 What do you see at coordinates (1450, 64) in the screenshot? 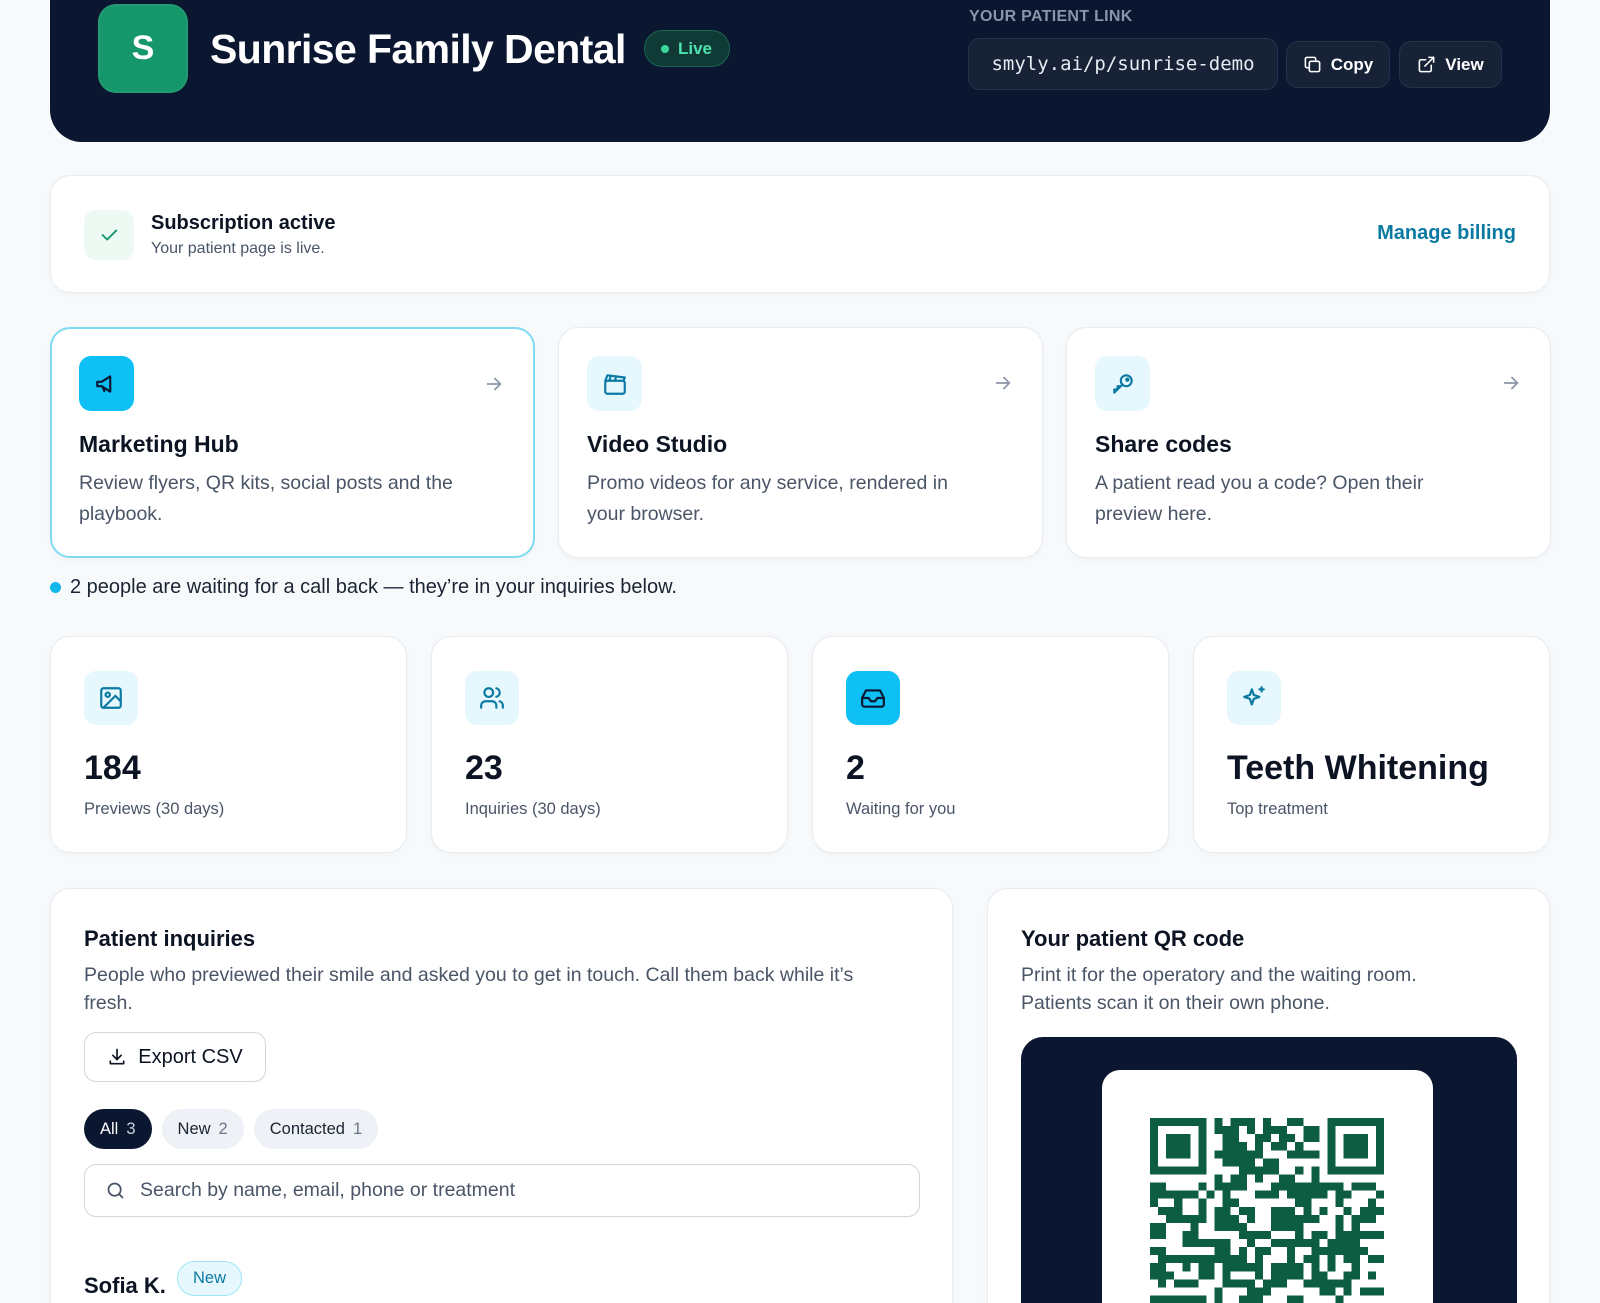
I see `view-page-button: View` at bounding box center [1450, 64].